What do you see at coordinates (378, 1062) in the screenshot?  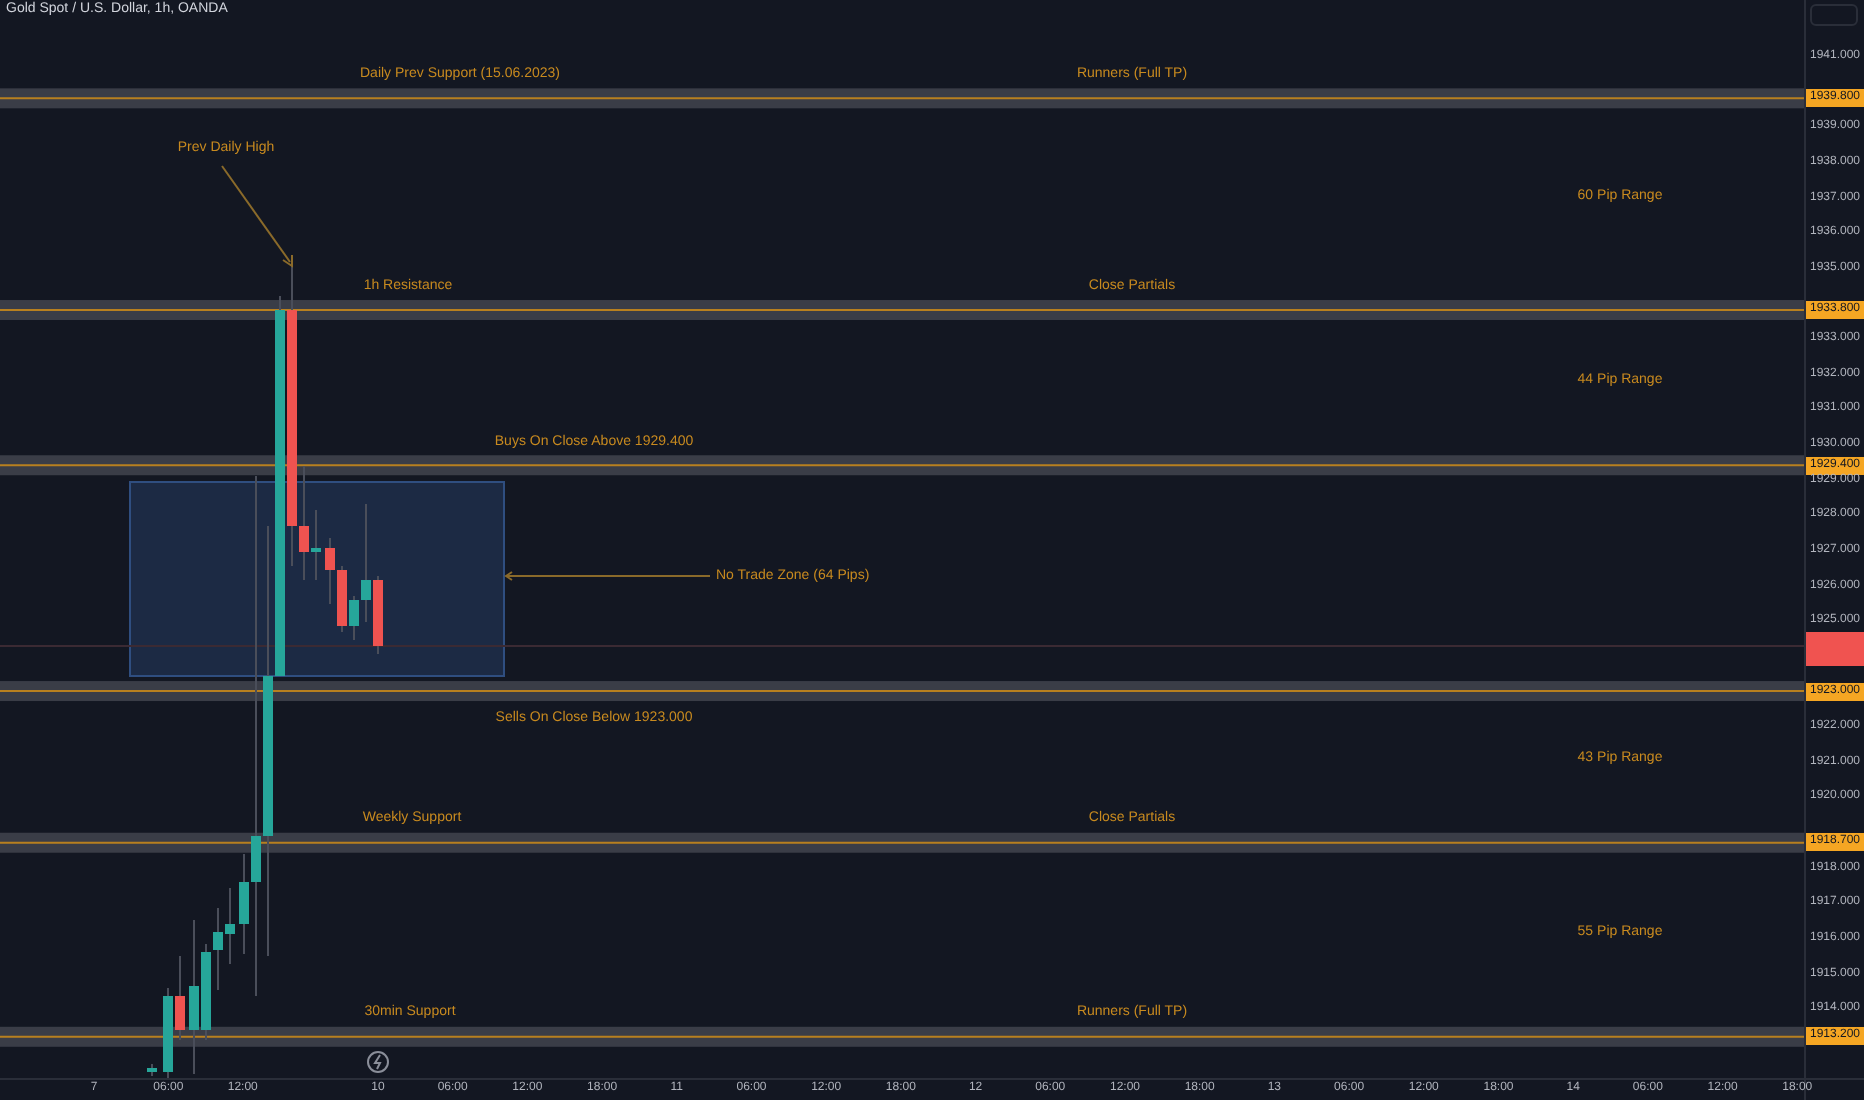 I see `lightning-icon` at bounding box center [378, 1062].